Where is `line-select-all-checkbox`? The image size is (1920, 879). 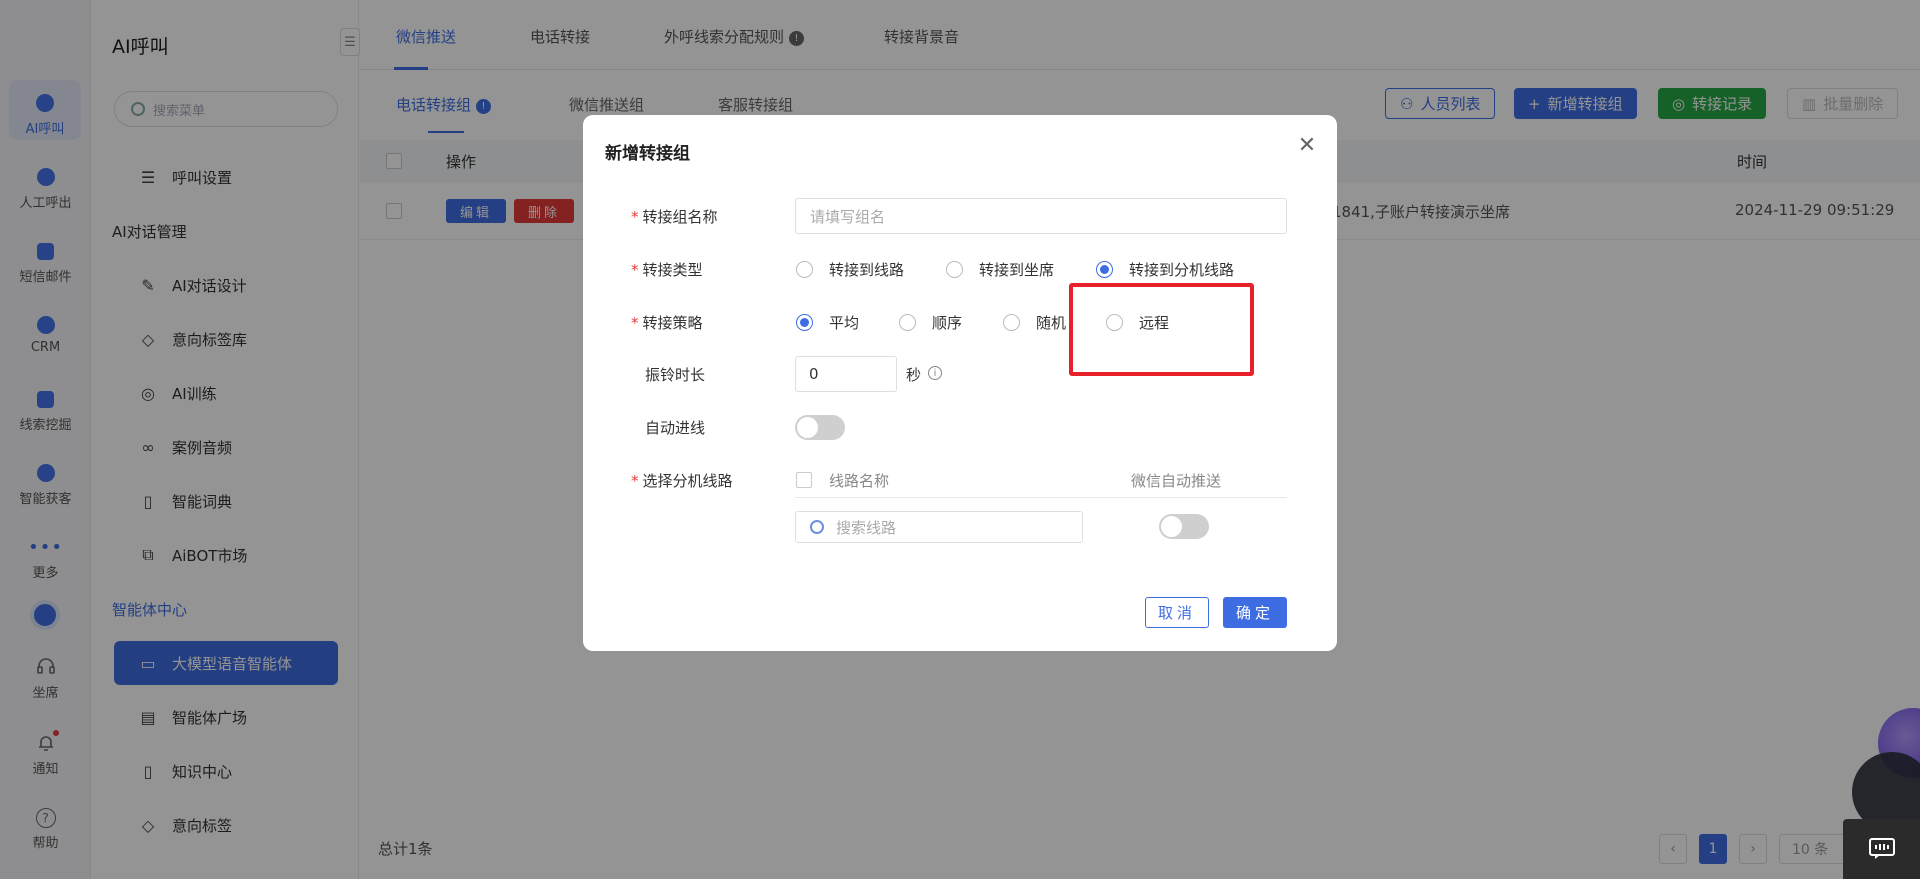 line-select-all-checkbox is located at coordinates (804, 480).